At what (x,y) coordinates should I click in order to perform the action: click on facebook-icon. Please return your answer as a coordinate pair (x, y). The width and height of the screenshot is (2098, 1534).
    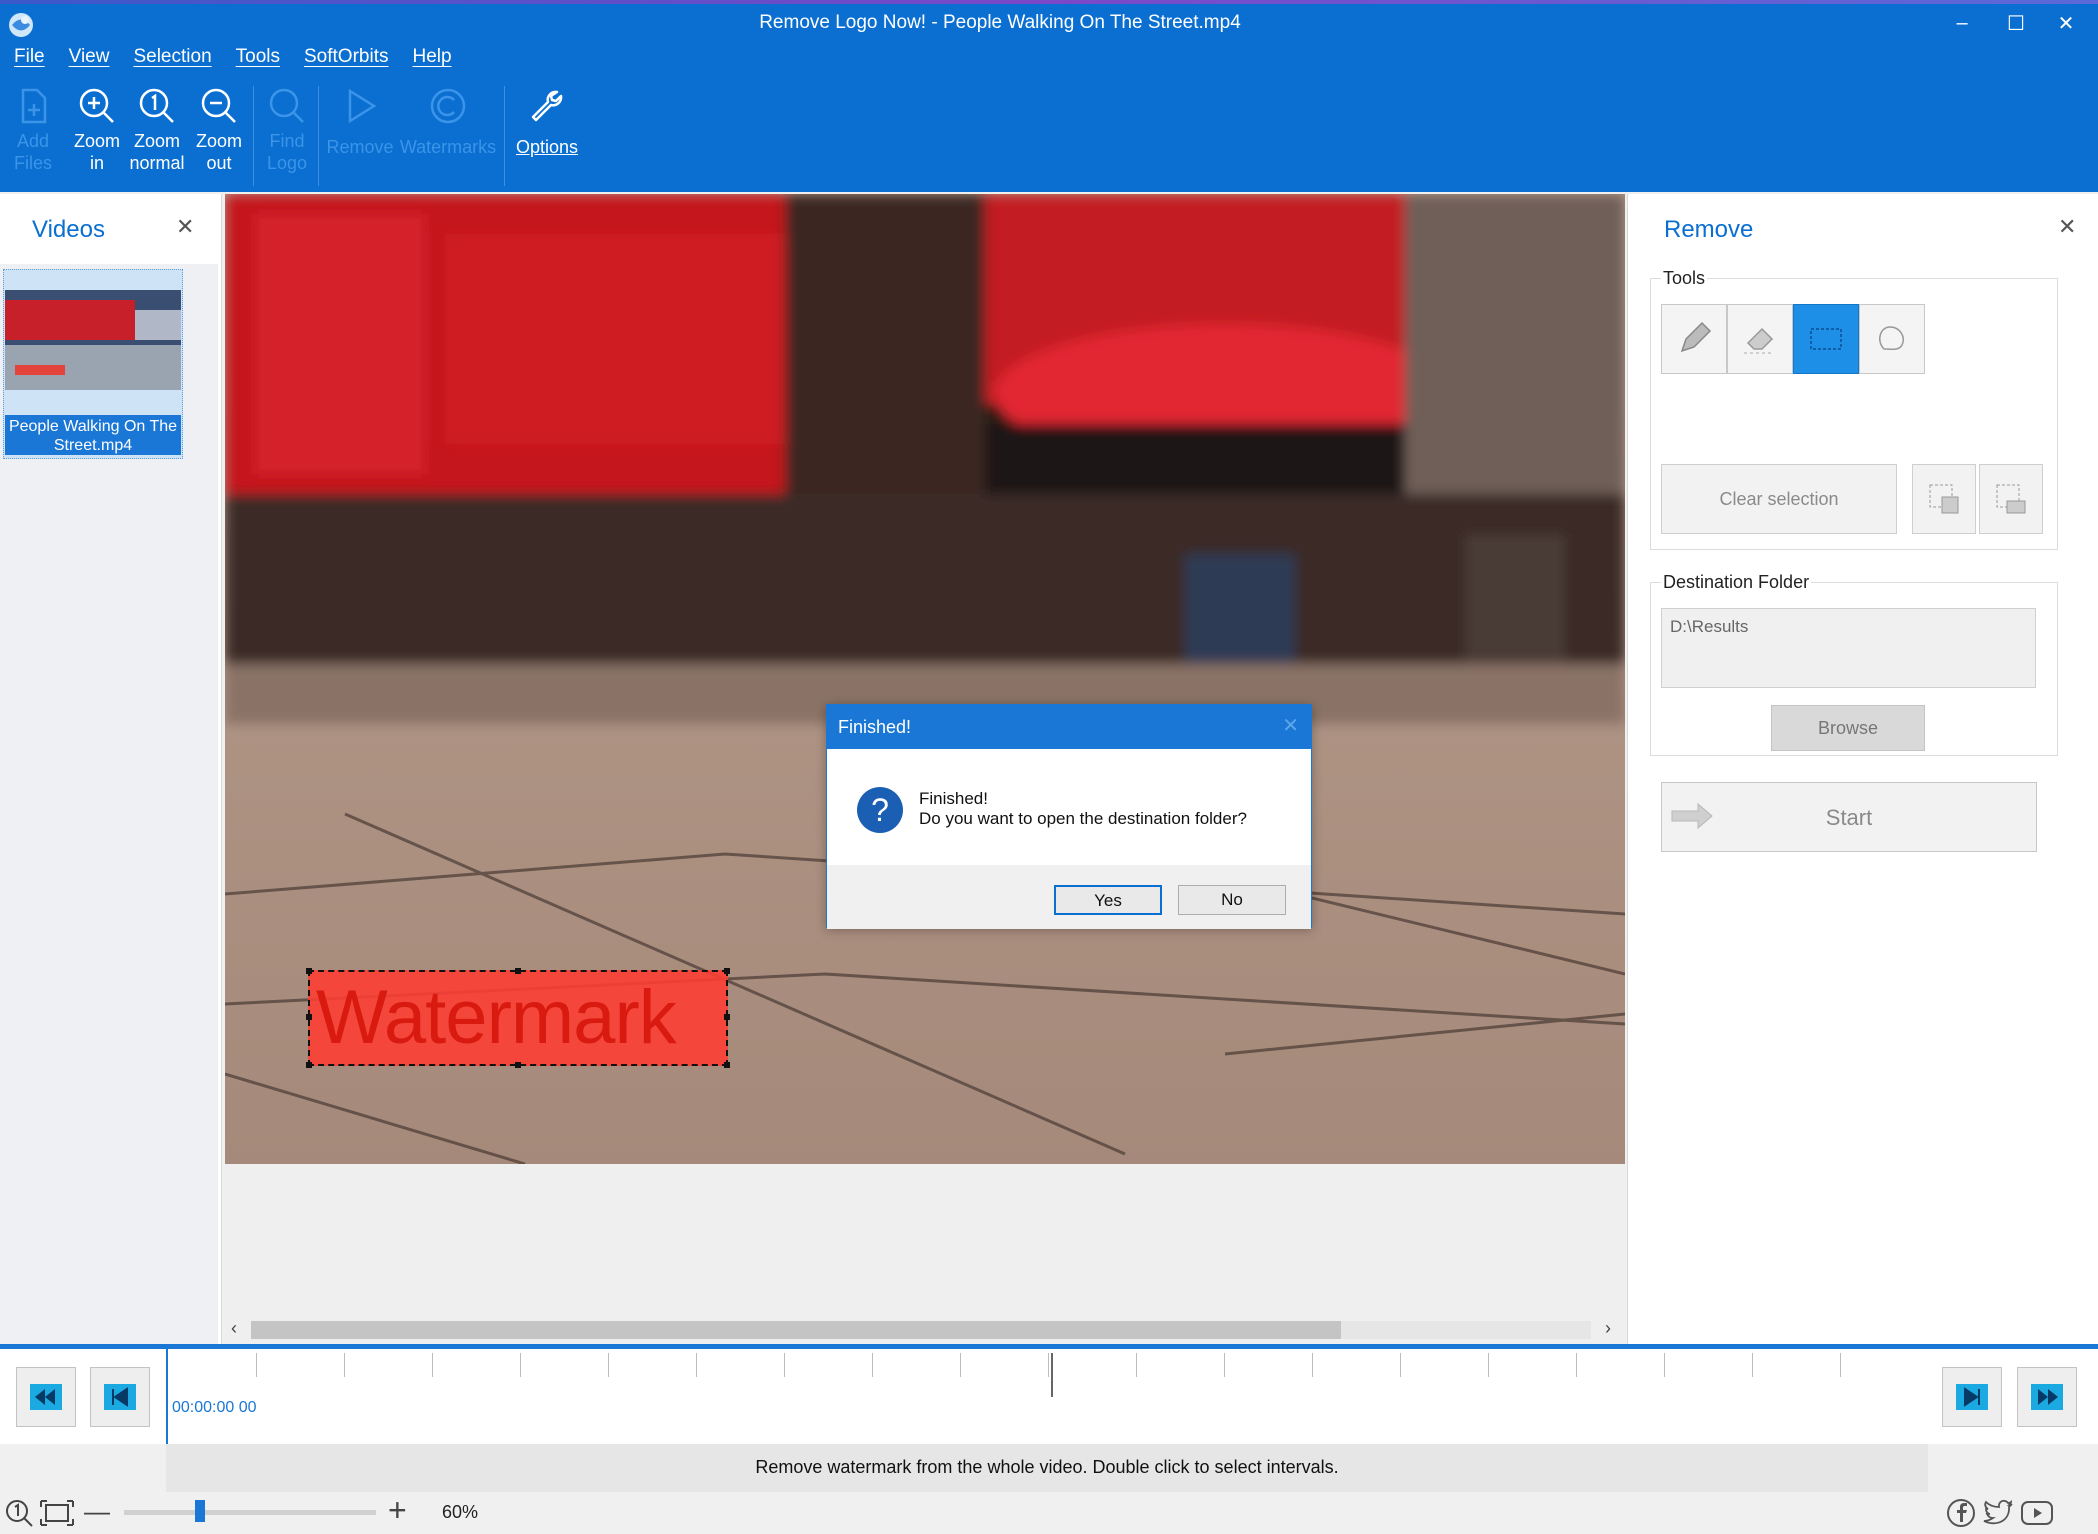
    Looking at the image, I should click on (1961, 1513).